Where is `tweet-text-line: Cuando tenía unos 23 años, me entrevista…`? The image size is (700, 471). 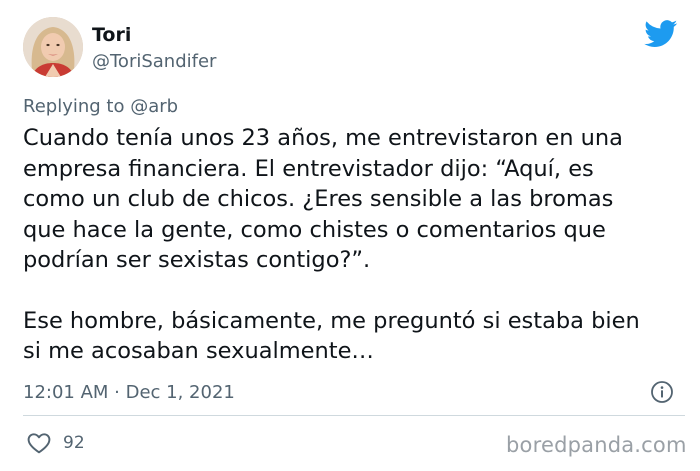 tweet-text-line: Cuando tenía unos 23 años, me entrevista… is located at coordinates (323, 138).